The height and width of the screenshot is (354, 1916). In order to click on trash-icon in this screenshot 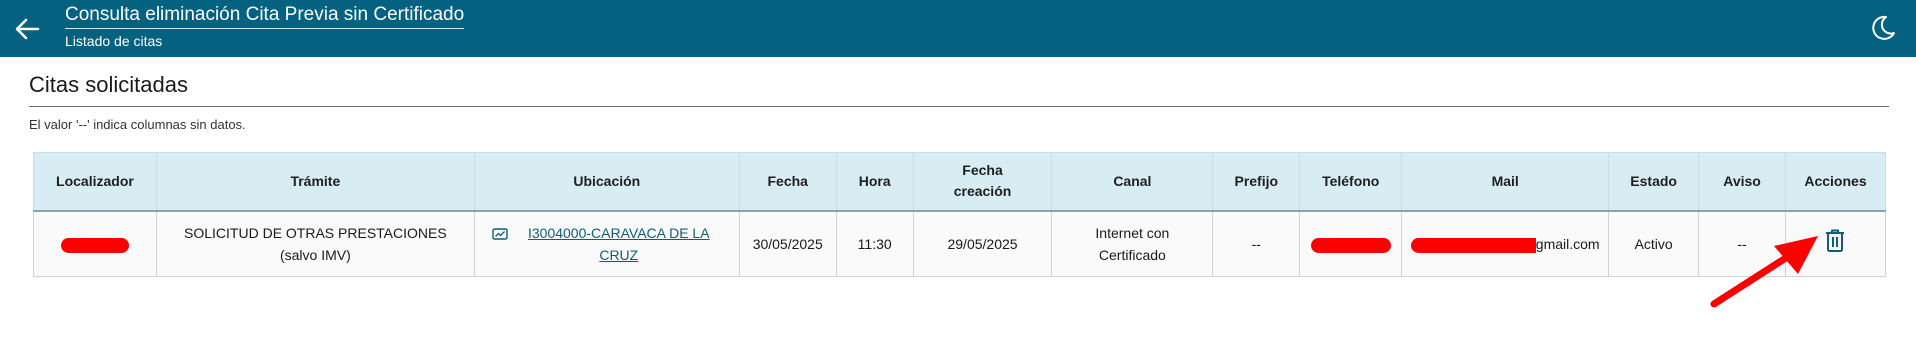, I will do `click(1835, 240)`.